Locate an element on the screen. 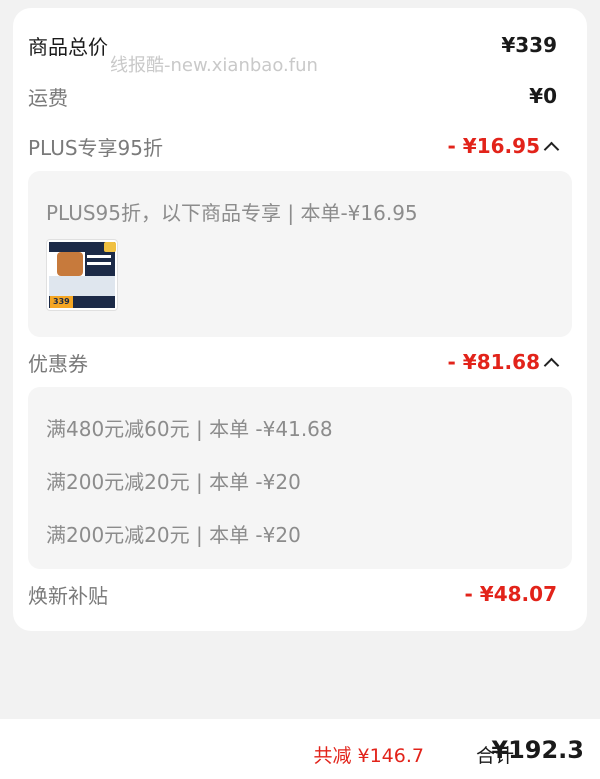 The image size is (600, 779). coupon-row: 优惠券 - ¥81.68 is located at coordinates (294, 362).